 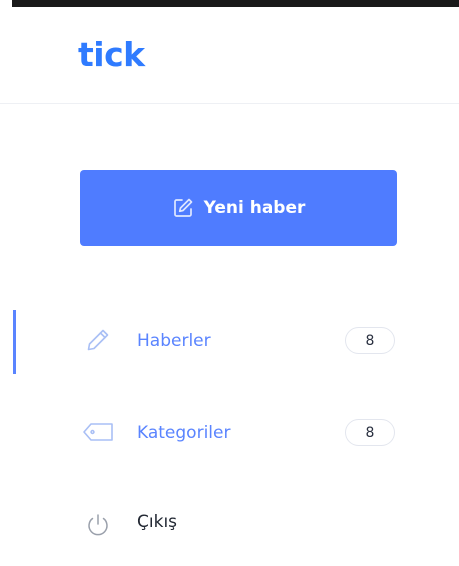 What do you see at coordinates (98, 432) in the screenshot?
I see `tag-icon` at bounding box center [98, 432].